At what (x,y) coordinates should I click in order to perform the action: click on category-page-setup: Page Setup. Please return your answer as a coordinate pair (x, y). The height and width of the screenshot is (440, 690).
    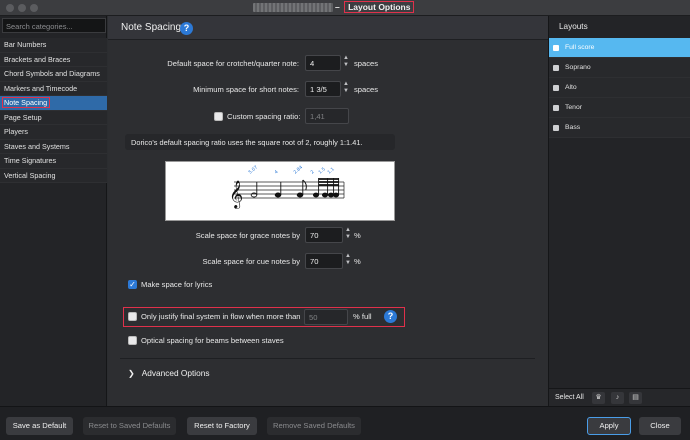
    Looking at the image, I should click on (53, 117).